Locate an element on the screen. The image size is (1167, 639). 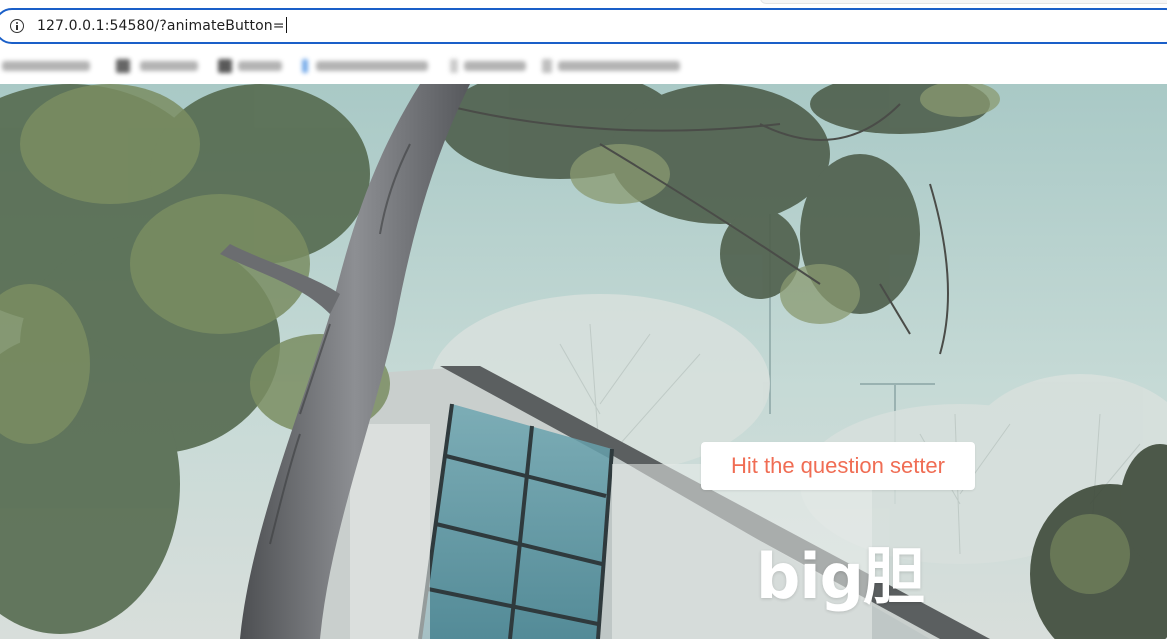
hit-question-setter-button: Hit the question setter is located at coordinates (838, 466).